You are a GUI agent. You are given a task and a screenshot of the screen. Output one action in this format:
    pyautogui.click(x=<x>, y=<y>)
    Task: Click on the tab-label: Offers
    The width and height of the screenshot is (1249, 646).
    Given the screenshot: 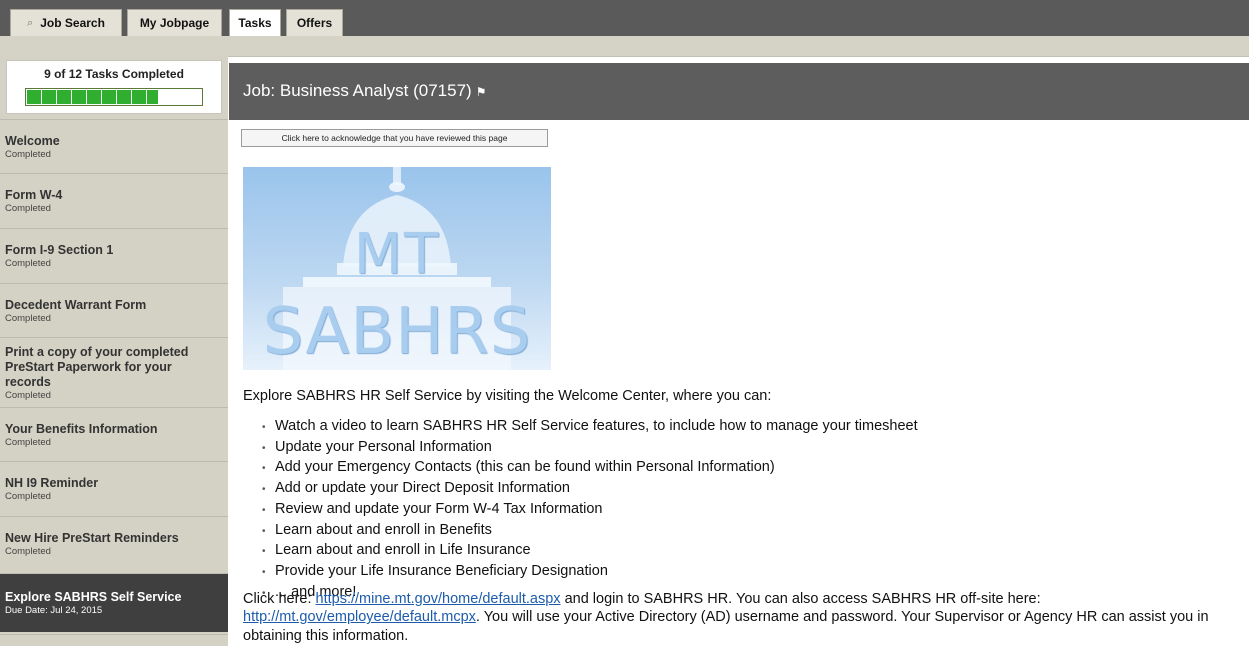 What is the action you would take?
    pyautogui.click(x=314, y=23)
    